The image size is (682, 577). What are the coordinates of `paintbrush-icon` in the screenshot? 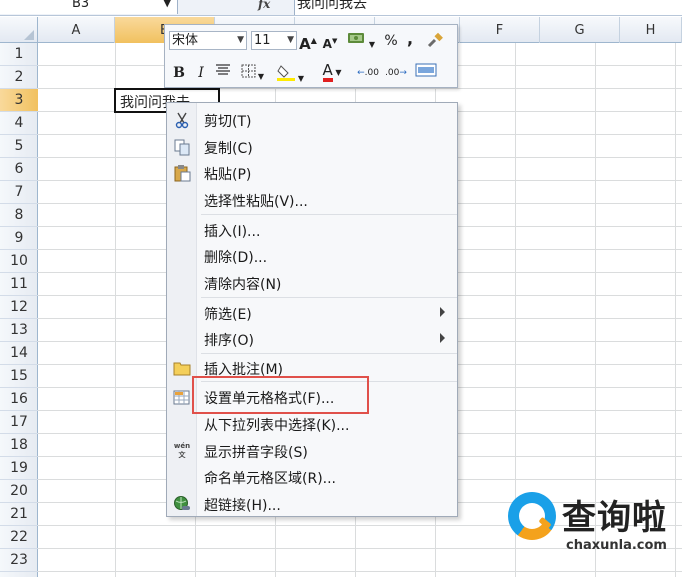 It's located at (435, 40).